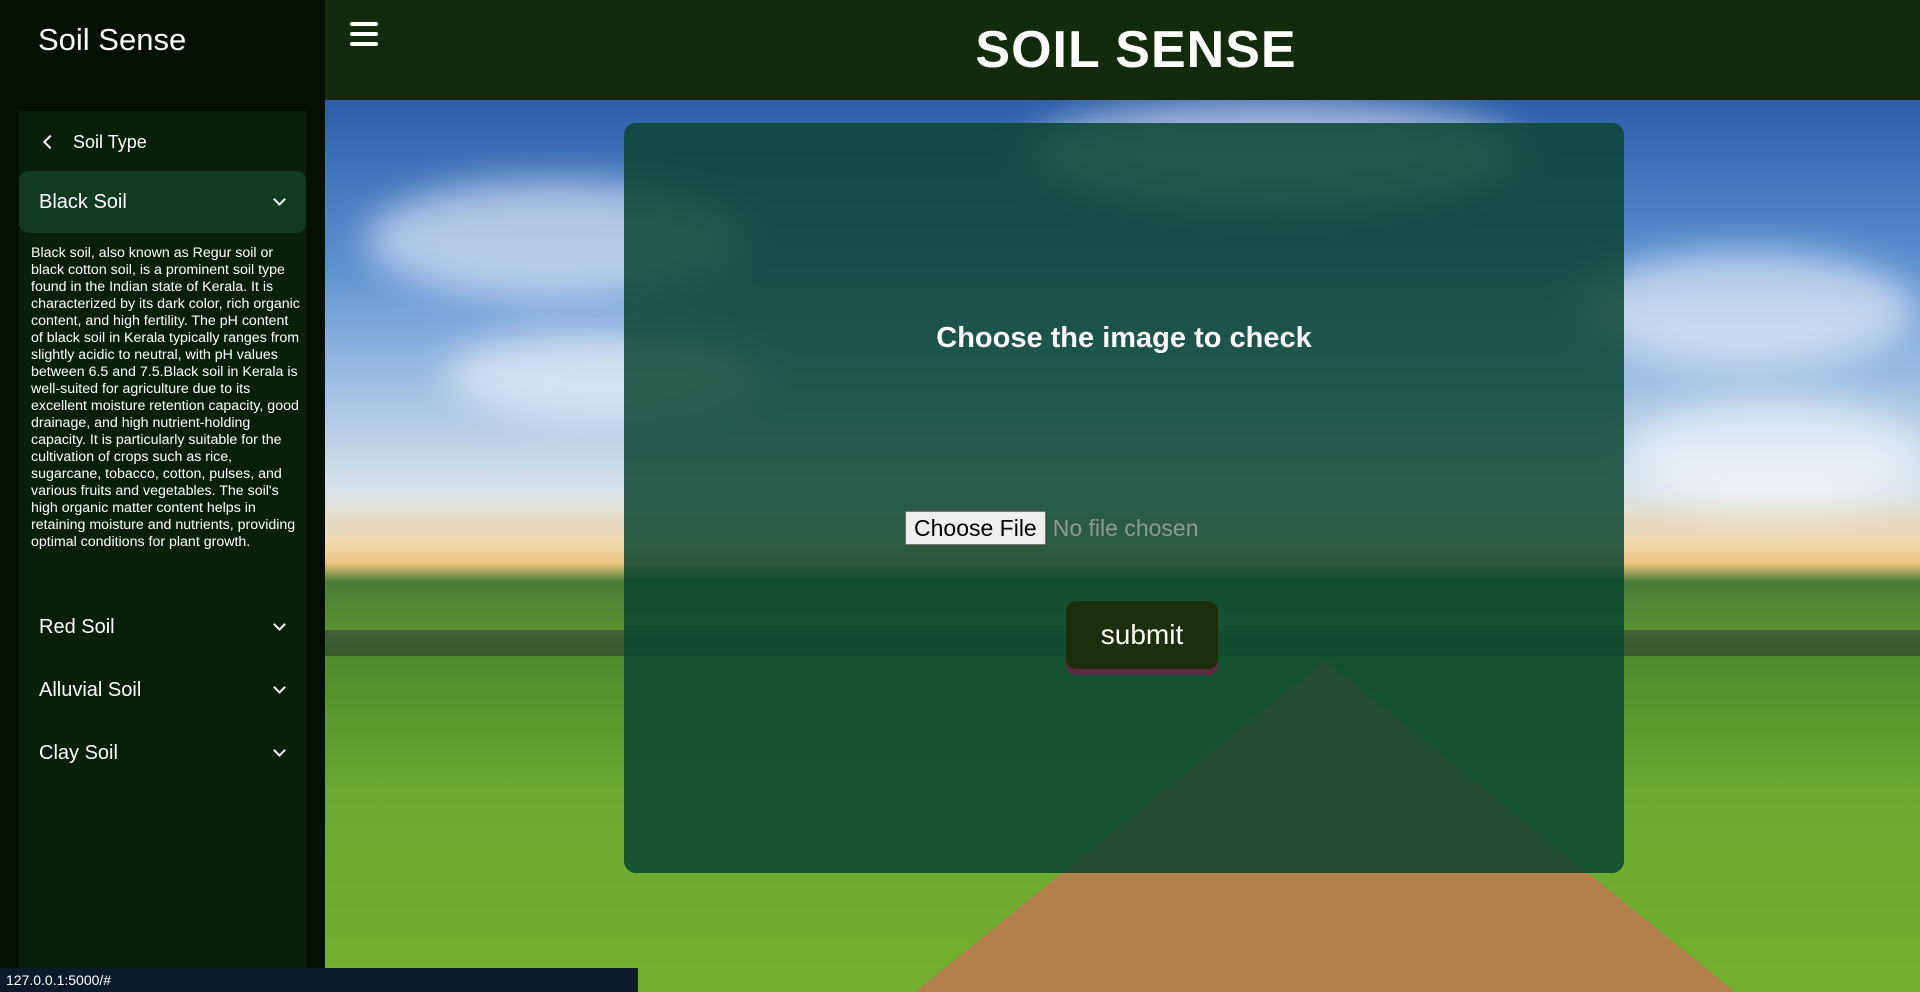  What do you see at coordinates (112, 39) in the screenshot?
I see `brand-title: Soil Sense` at bounding box center [112, 39].